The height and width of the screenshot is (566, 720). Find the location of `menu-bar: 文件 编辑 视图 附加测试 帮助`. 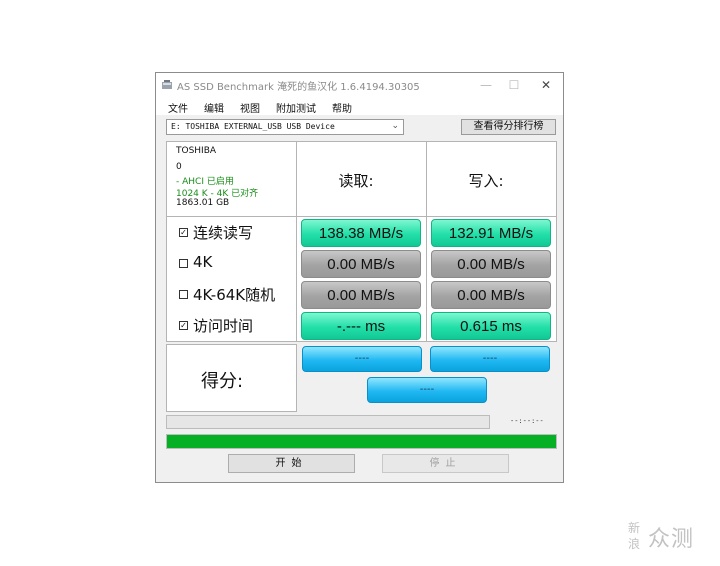

menu-bar: 文件 编辑 视图 附加测试 帮助 is located at coordinates (359, 106).